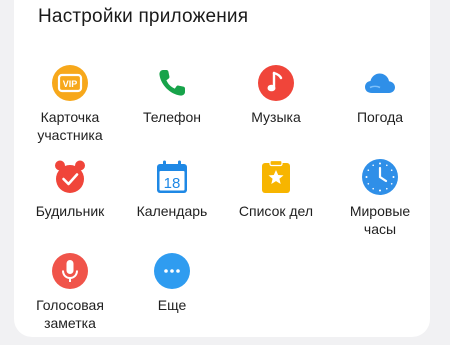  What do you see at coordinates (172, 305) in the screenshot?
I see `app-label: Еще` at bounding box center [172, 305].